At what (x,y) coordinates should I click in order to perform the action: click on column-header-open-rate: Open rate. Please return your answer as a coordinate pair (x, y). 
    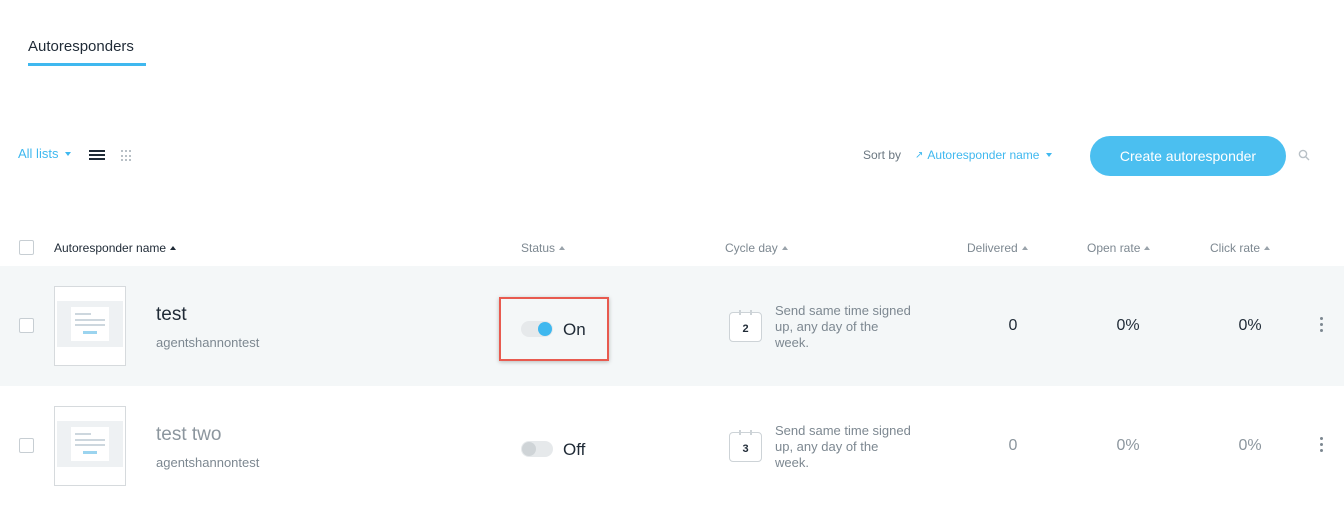
    Looking at the image, I should click on (1119, 248).